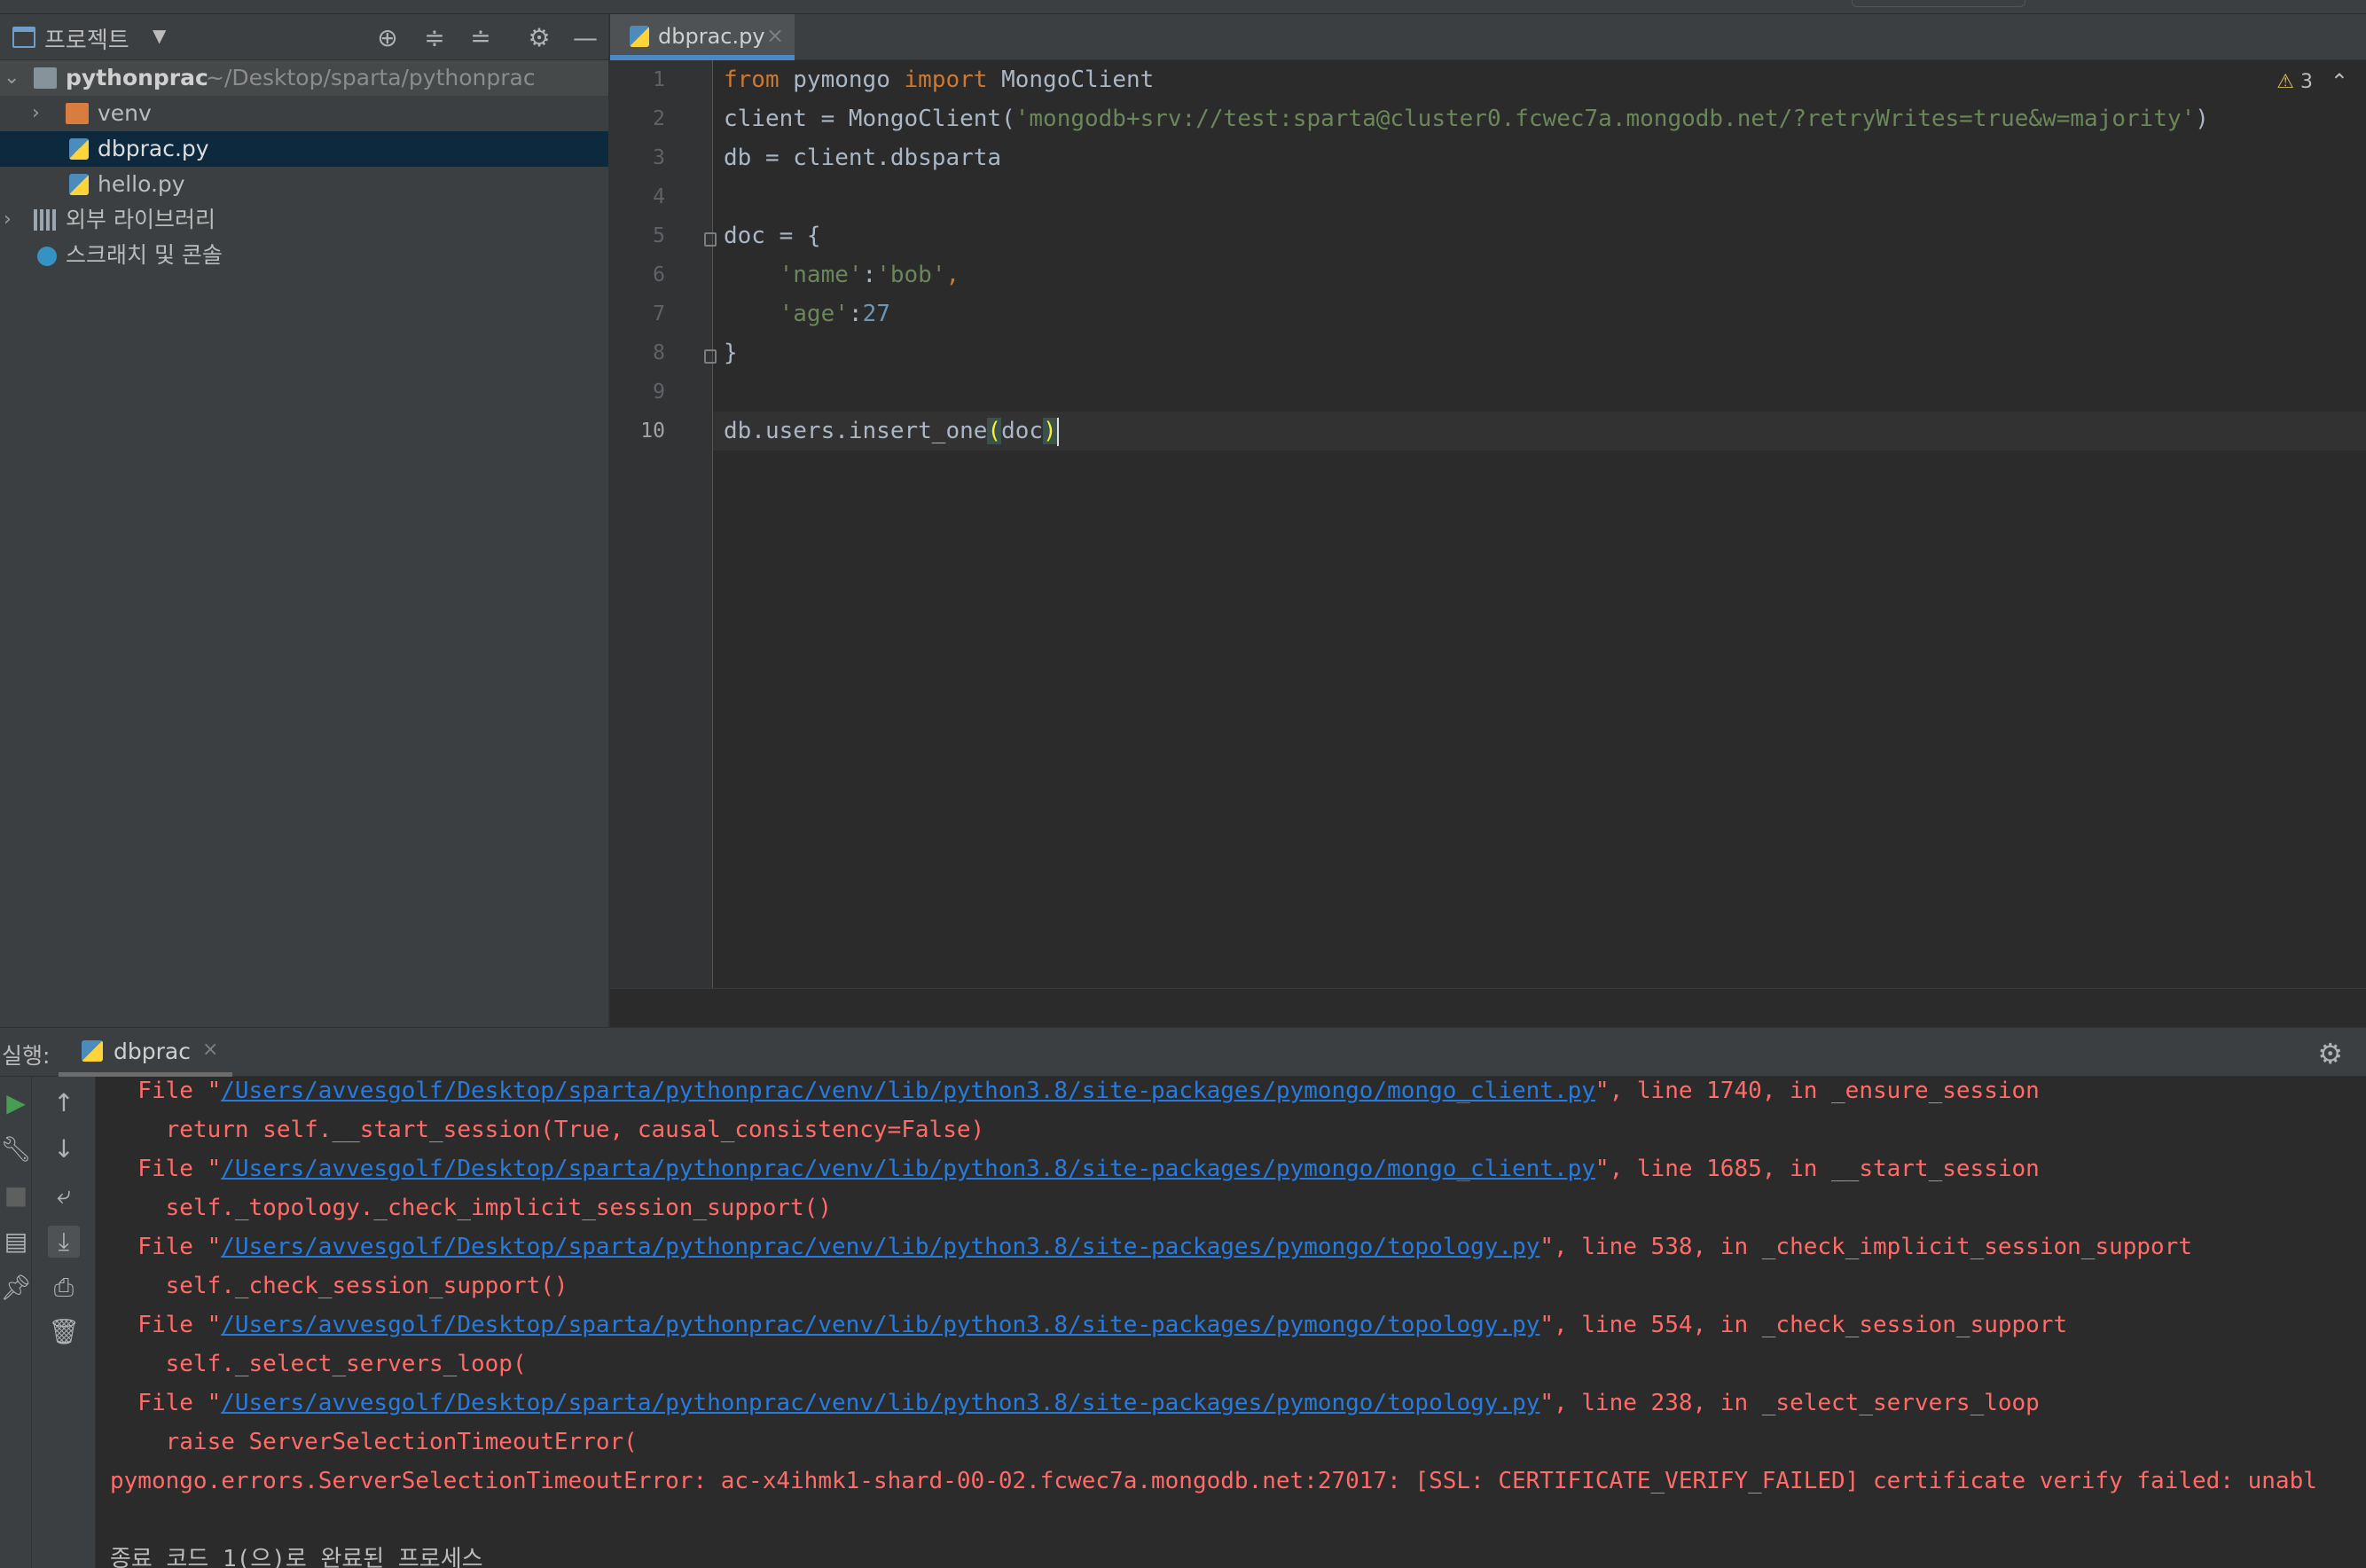 This screenshot has width=2366, height=1568. I want to click on minimize-icon: —, so click(585, 38).